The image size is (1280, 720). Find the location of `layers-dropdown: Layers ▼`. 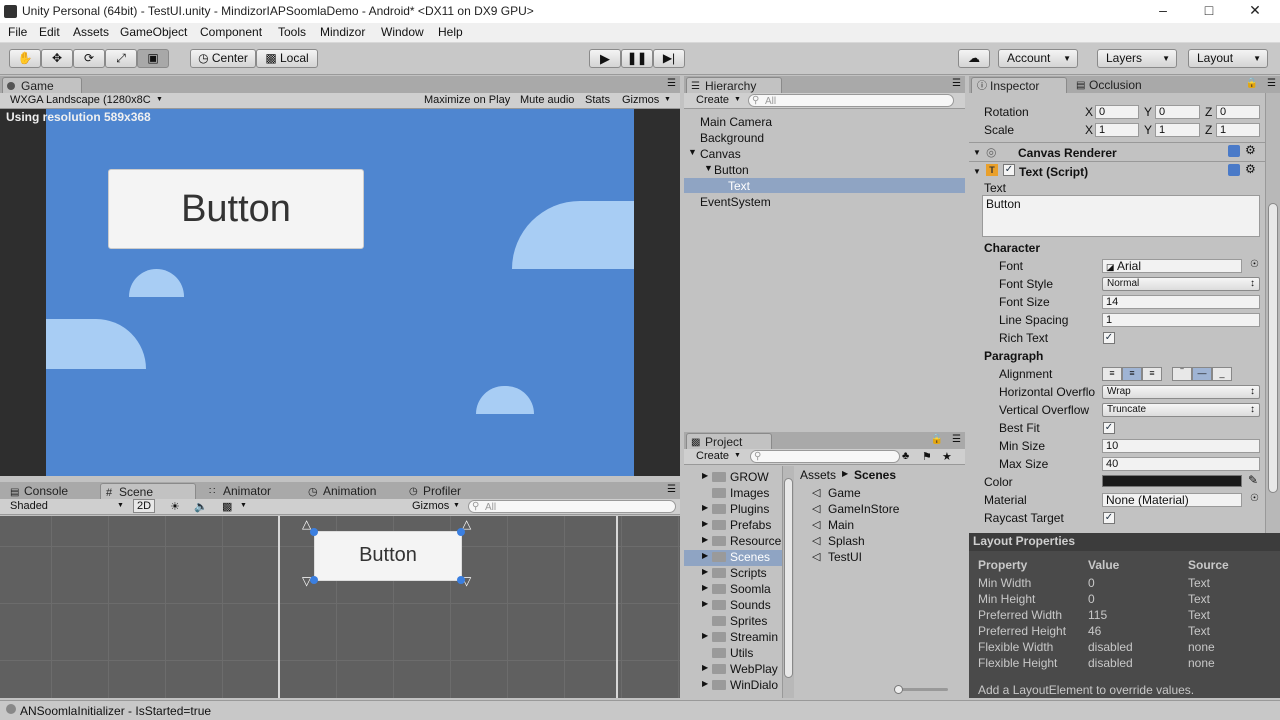

layers-dropdown: Layers ▼ is located at coordinates (1137, 58).